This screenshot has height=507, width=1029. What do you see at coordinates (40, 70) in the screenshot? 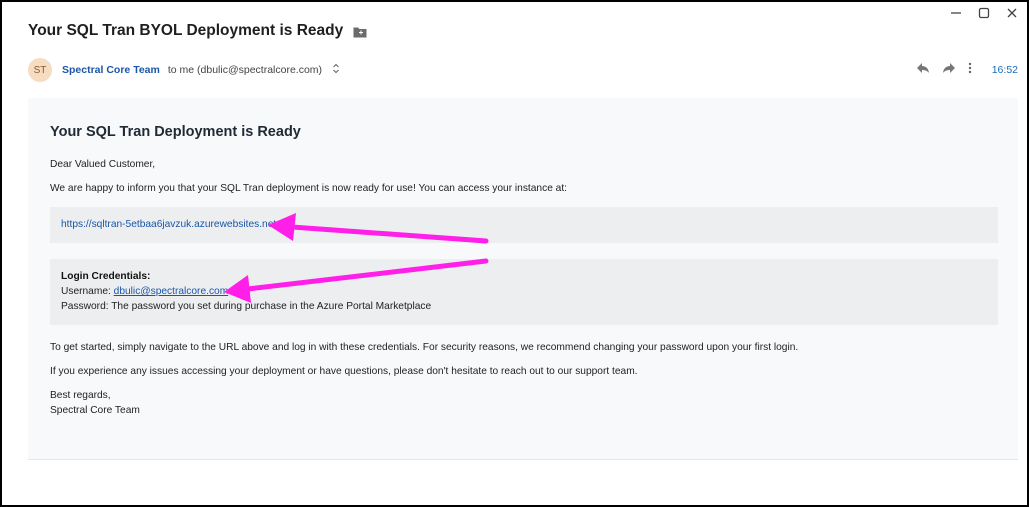
I see `avatar: ST` at bounding box center [40, 70].